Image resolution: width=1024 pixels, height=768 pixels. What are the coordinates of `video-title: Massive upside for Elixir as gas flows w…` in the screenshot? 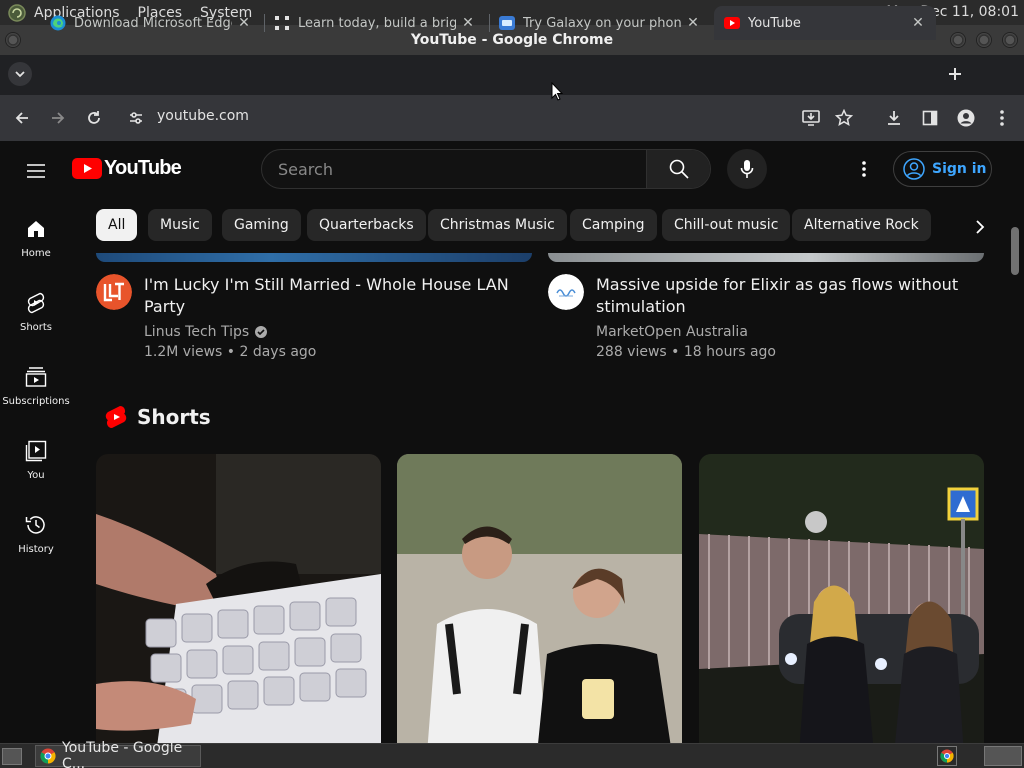 It's located at (786, 296).